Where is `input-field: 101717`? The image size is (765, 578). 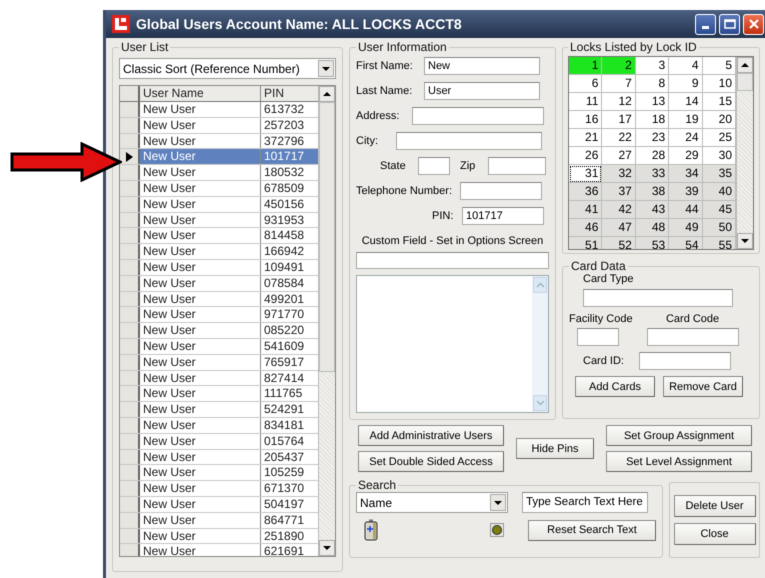 input-field: 101717 is located at coordinates (503, 216).